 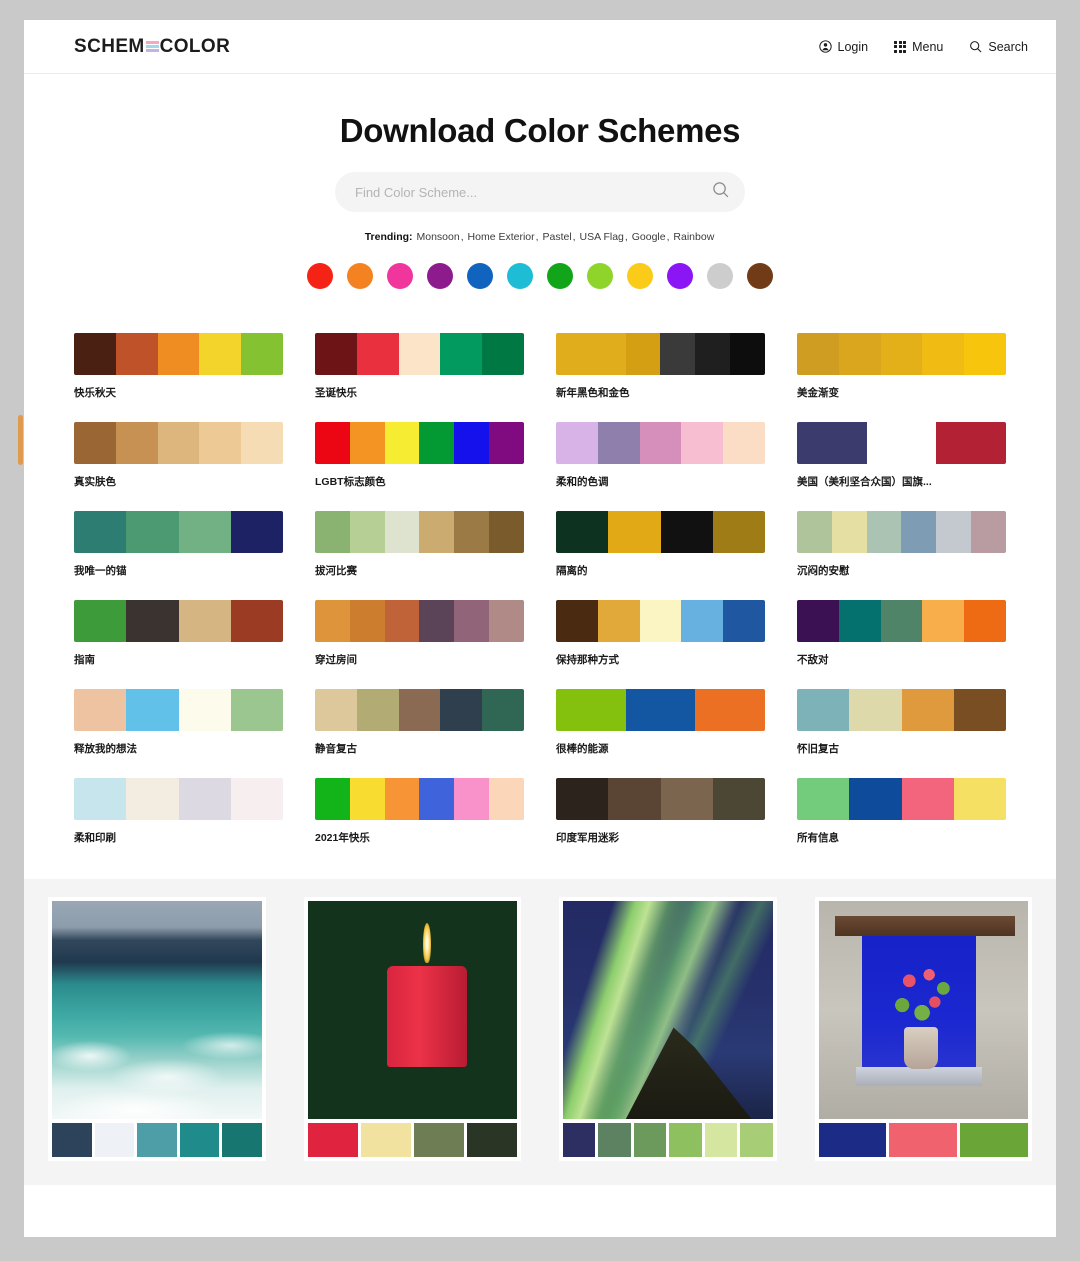 I want to click on trending-link-home-exterior: Home Exterior, so click(x=501, y=237).